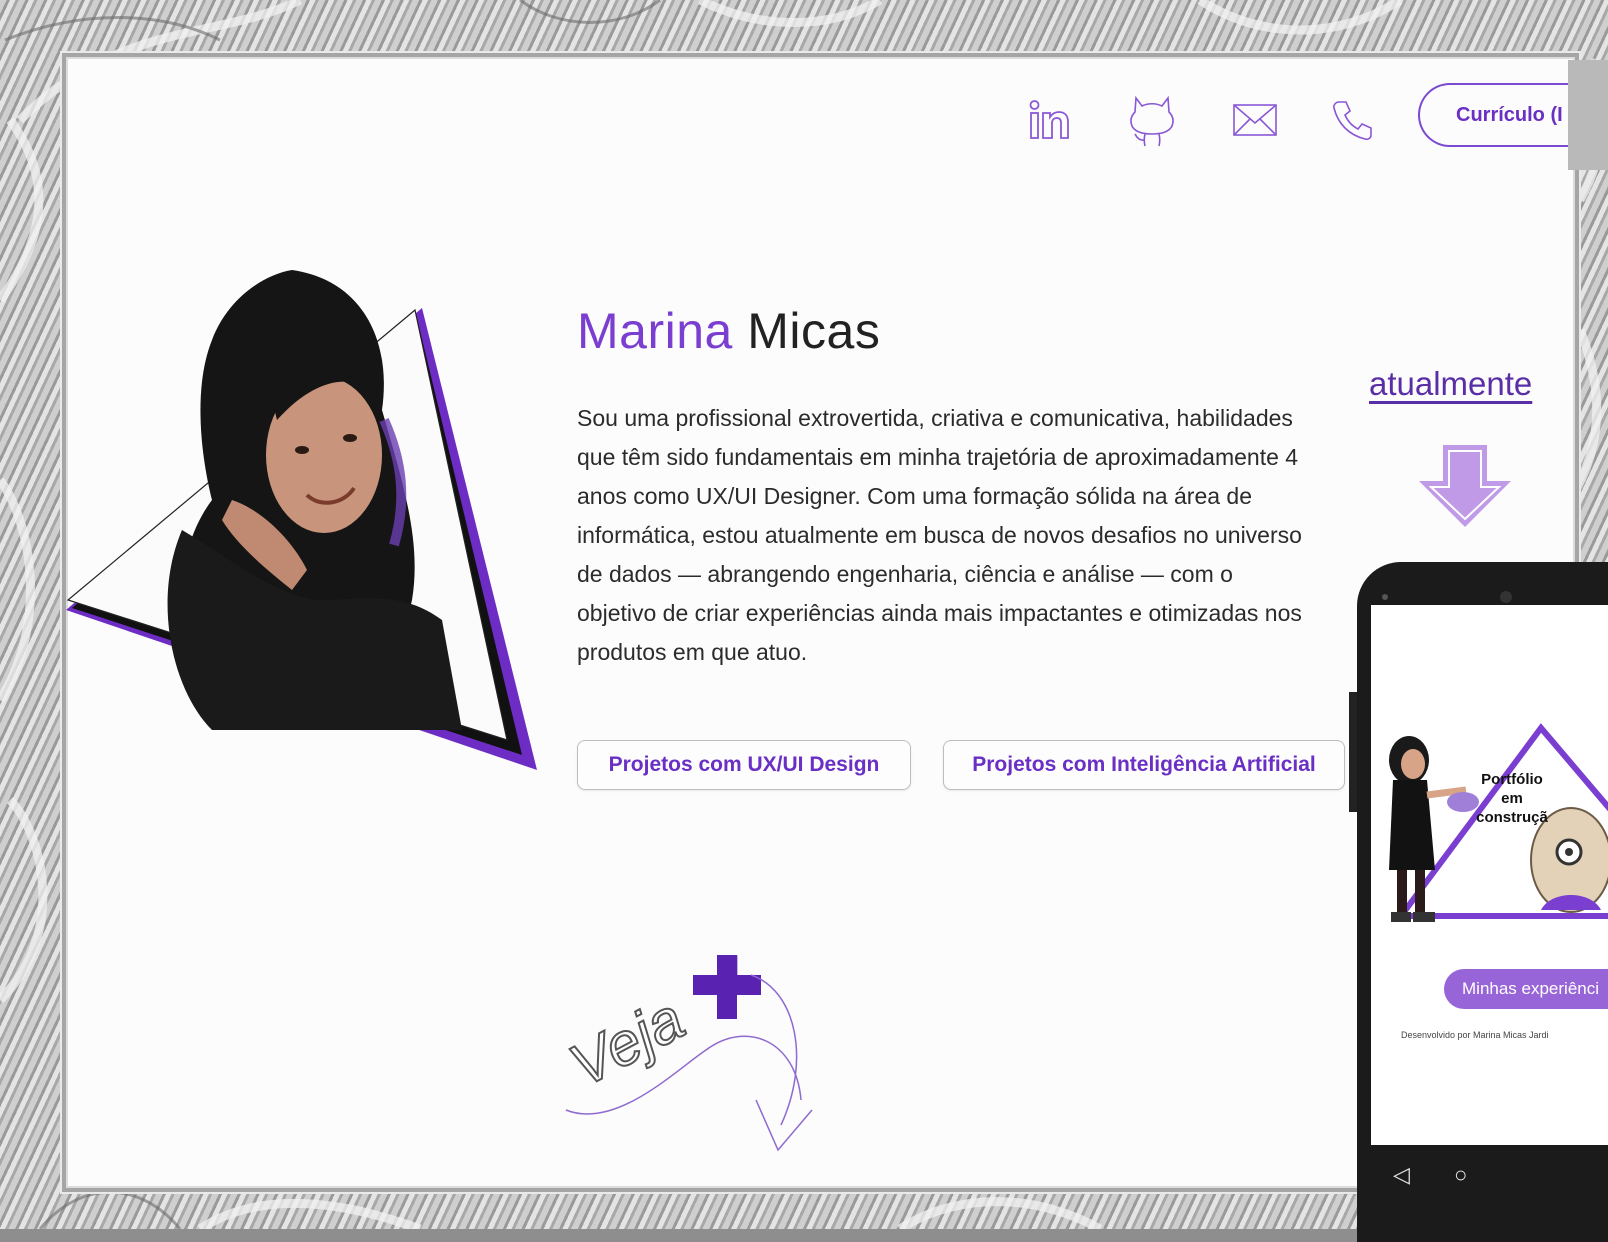 Image resolution: width=1608 pixels, height=1242 pixels. What do you see at coordinates (1475, 1035) in the screenshot?
I see `developer-credit: Desenvolvido por Marina Micas Jardi` at bounding box center [1475, 1035].